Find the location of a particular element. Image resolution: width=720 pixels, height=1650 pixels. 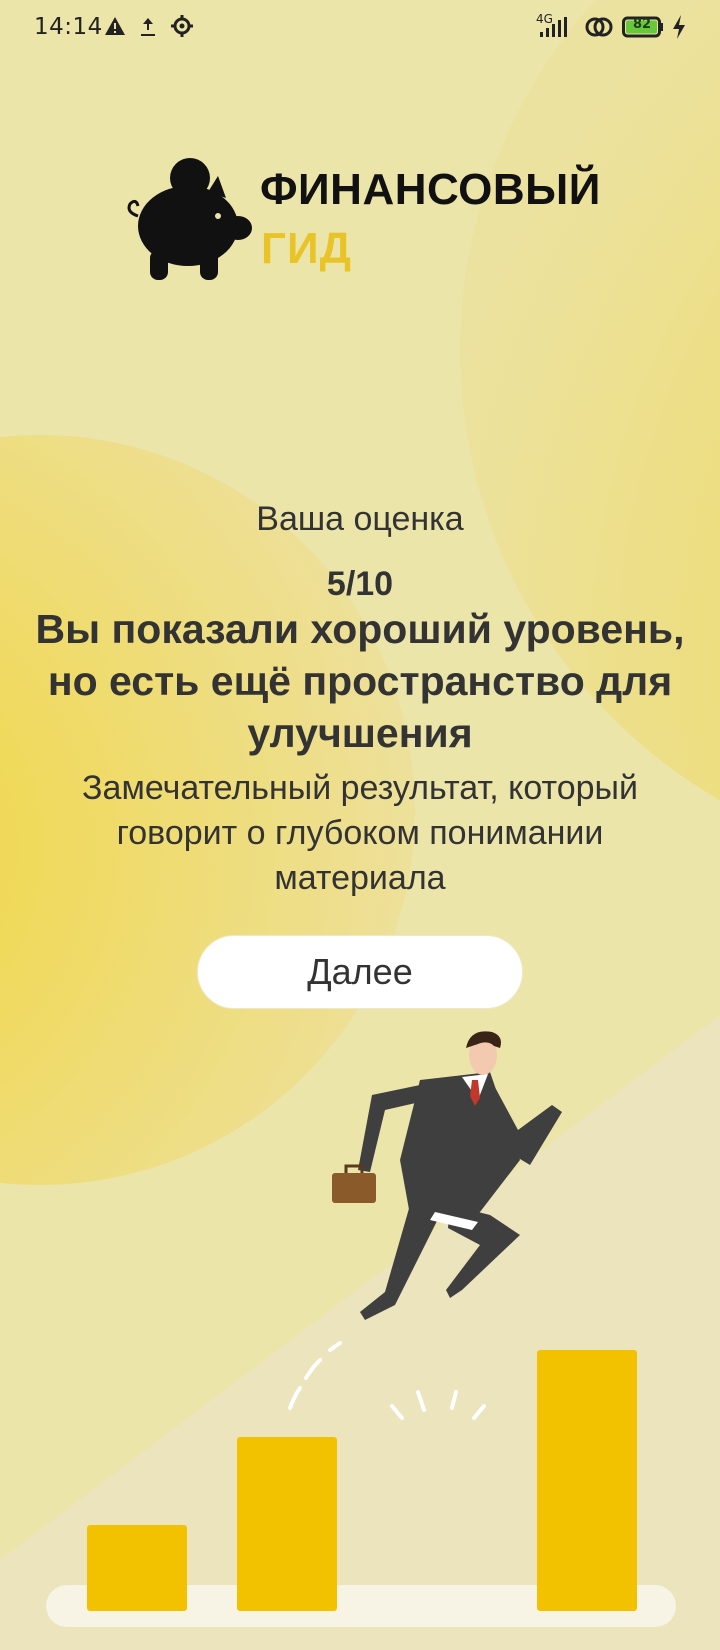

link-icon is located at coordinates (599, 27).